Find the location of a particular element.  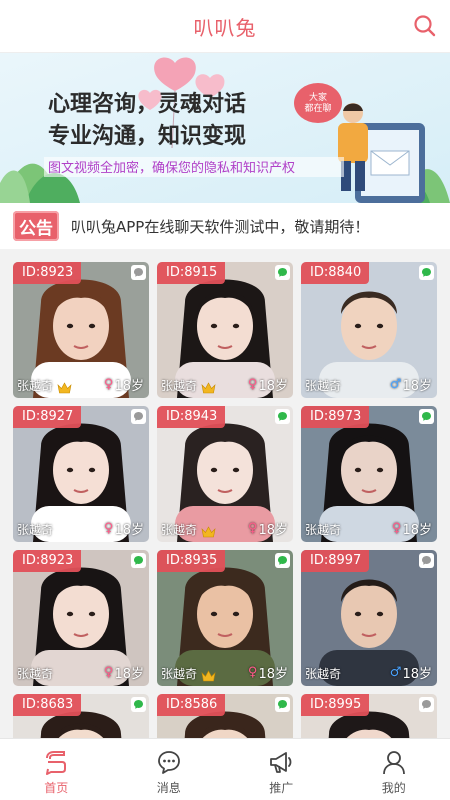

nav-label-promote: 推广 is located at coordinates (281, 788).